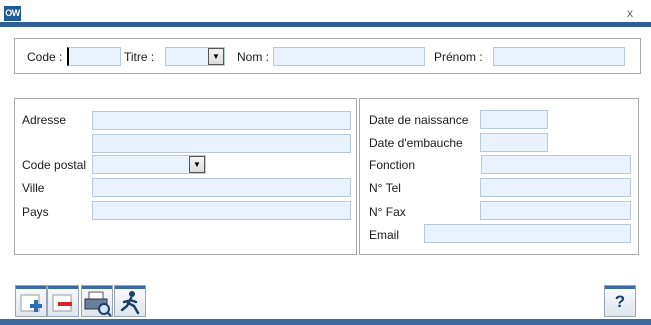  Describe the element at coordinates (630, 13) in the screenshot. I see `close-button: x` at that location.